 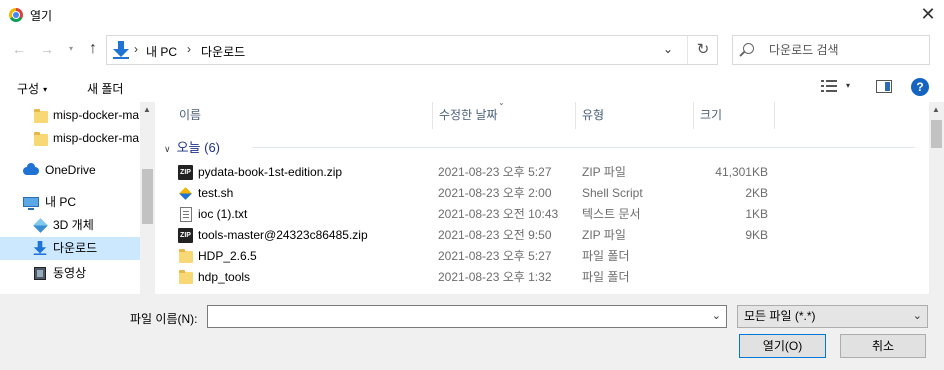 I want to click on file-size: 9KB, so click(x=756, y=235).